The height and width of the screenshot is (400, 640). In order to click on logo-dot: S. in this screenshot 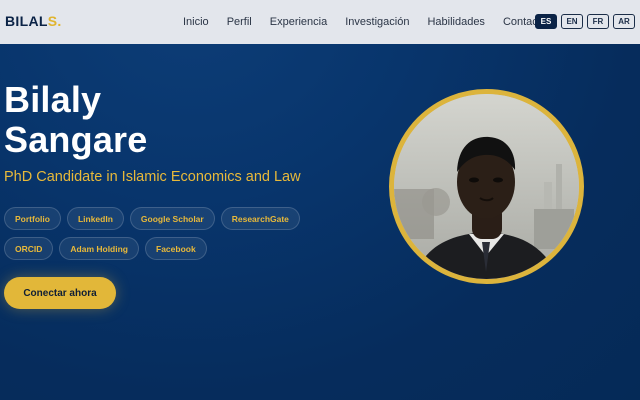, I will do `click(54, 21)`.